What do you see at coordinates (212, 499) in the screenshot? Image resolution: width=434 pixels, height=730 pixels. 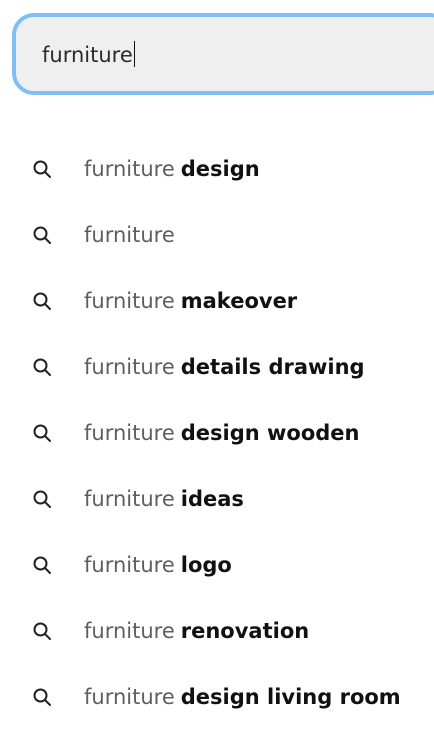 I see `suggestion-completion: ideas` at bounding box center [212, 499].